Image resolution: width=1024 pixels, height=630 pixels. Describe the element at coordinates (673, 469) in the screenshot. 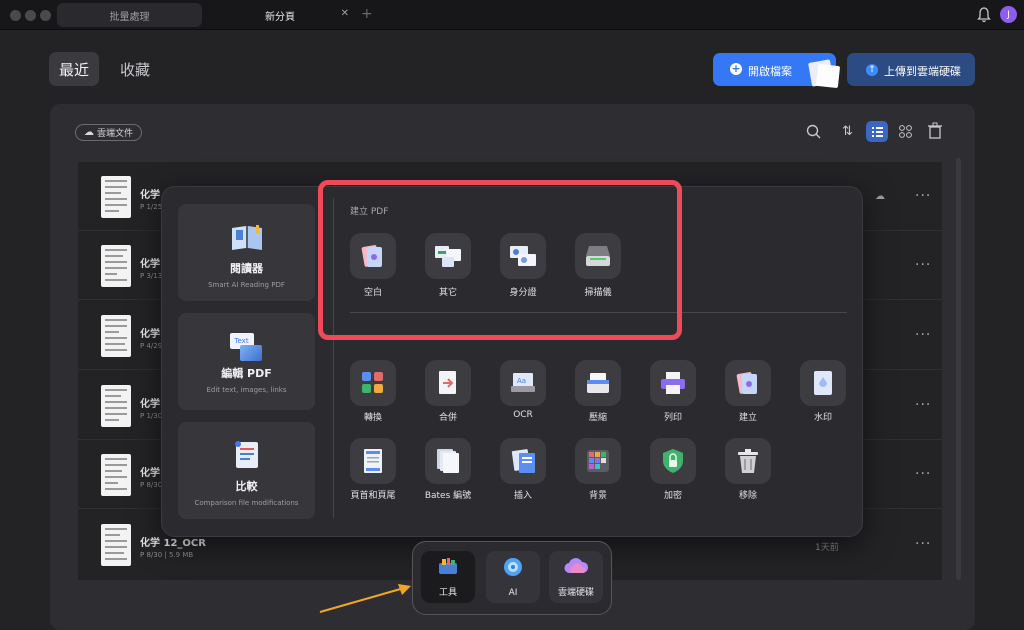

I see `encrypt-button: 加密` at that location.